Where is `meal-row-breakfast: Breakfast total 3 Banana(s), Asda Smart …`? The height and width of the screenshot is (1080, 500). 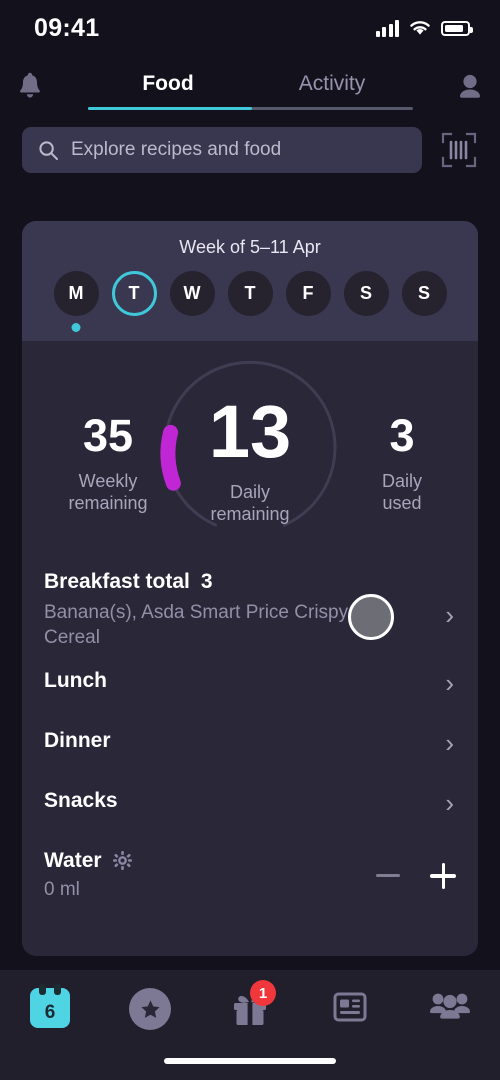 meal-row-breakfast: Breakfast total 3 Banana(s), Asda Smart … is located at coordinates (250, 603).